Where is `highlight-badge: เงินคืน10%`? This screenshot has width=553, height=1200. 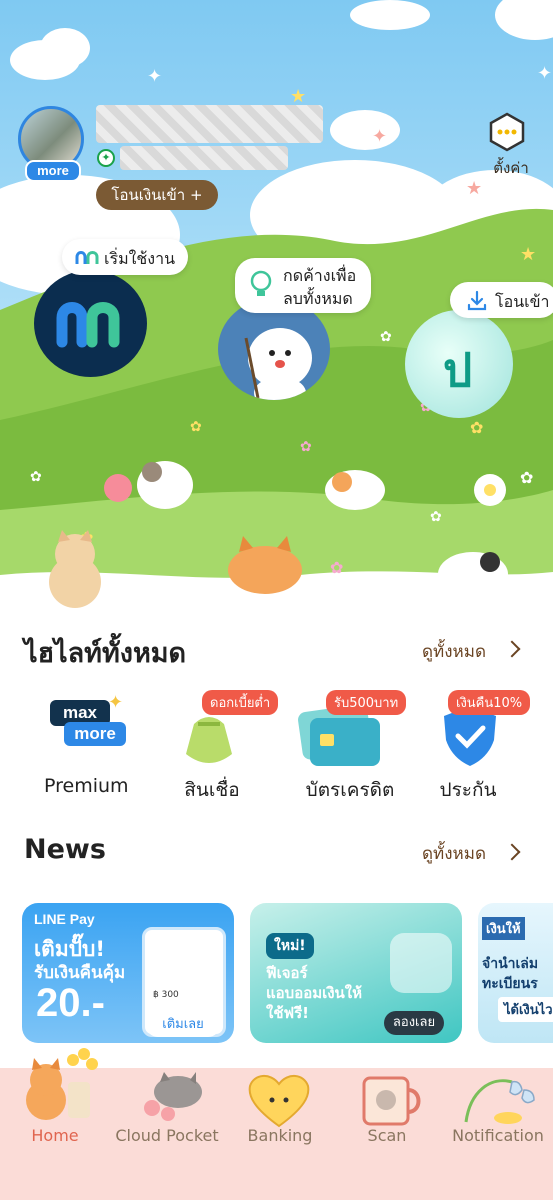 highlight-badge: เงินคืน10% is located at coordinates (489, 702).